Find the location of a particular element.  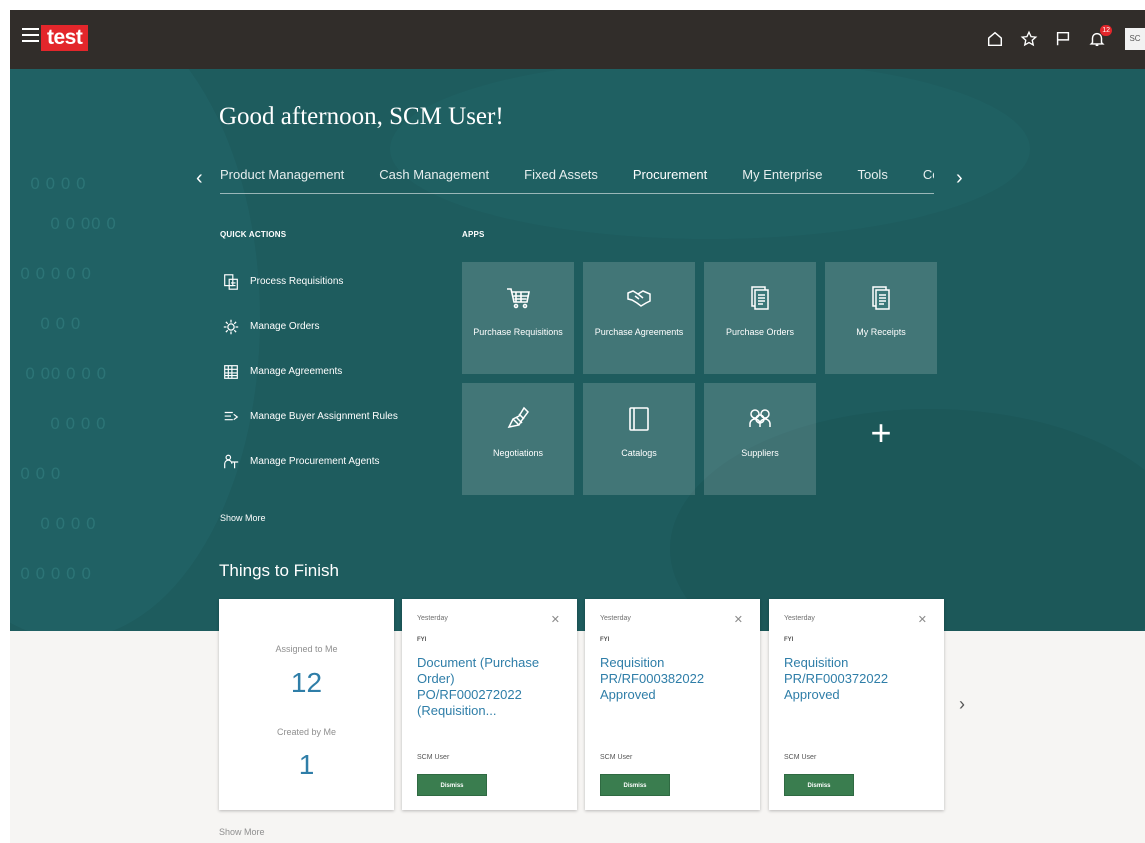

chevron-left-icon: ‹ is located at coordinates (199, 178).